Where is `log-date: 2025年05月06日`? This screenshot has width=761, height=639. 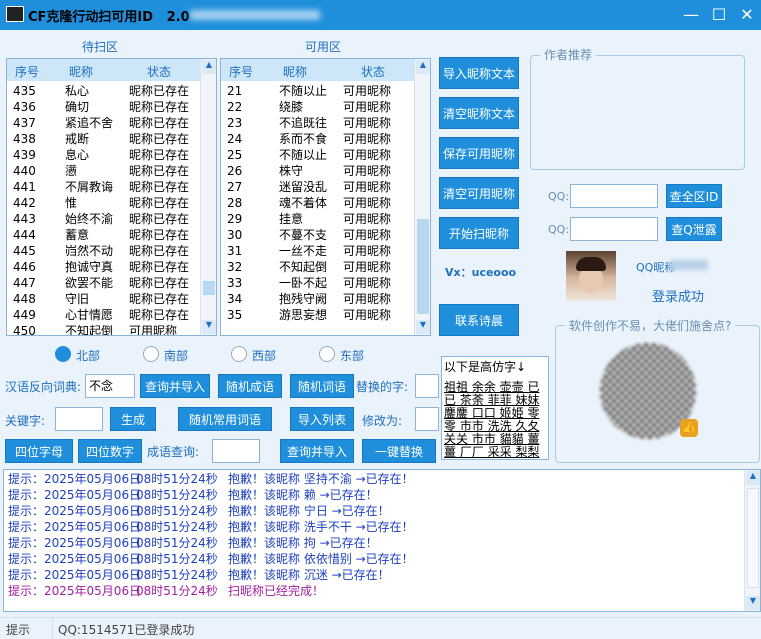
log-date: 2025年05月06日 is located at coordinates (93, 559).